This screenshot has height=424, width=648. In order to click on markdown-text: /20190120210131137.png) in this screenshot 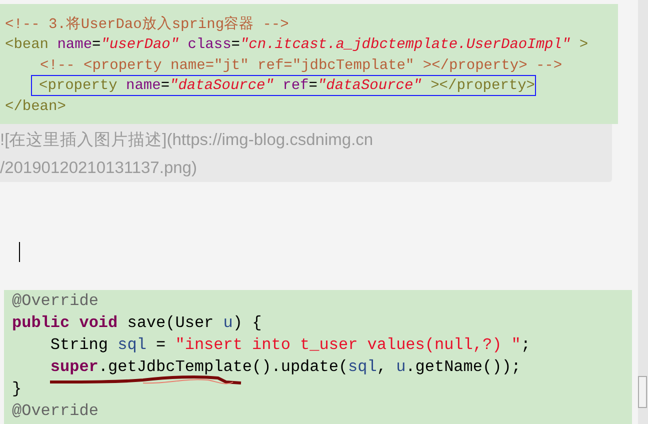, I will do `click(98, 168)`.